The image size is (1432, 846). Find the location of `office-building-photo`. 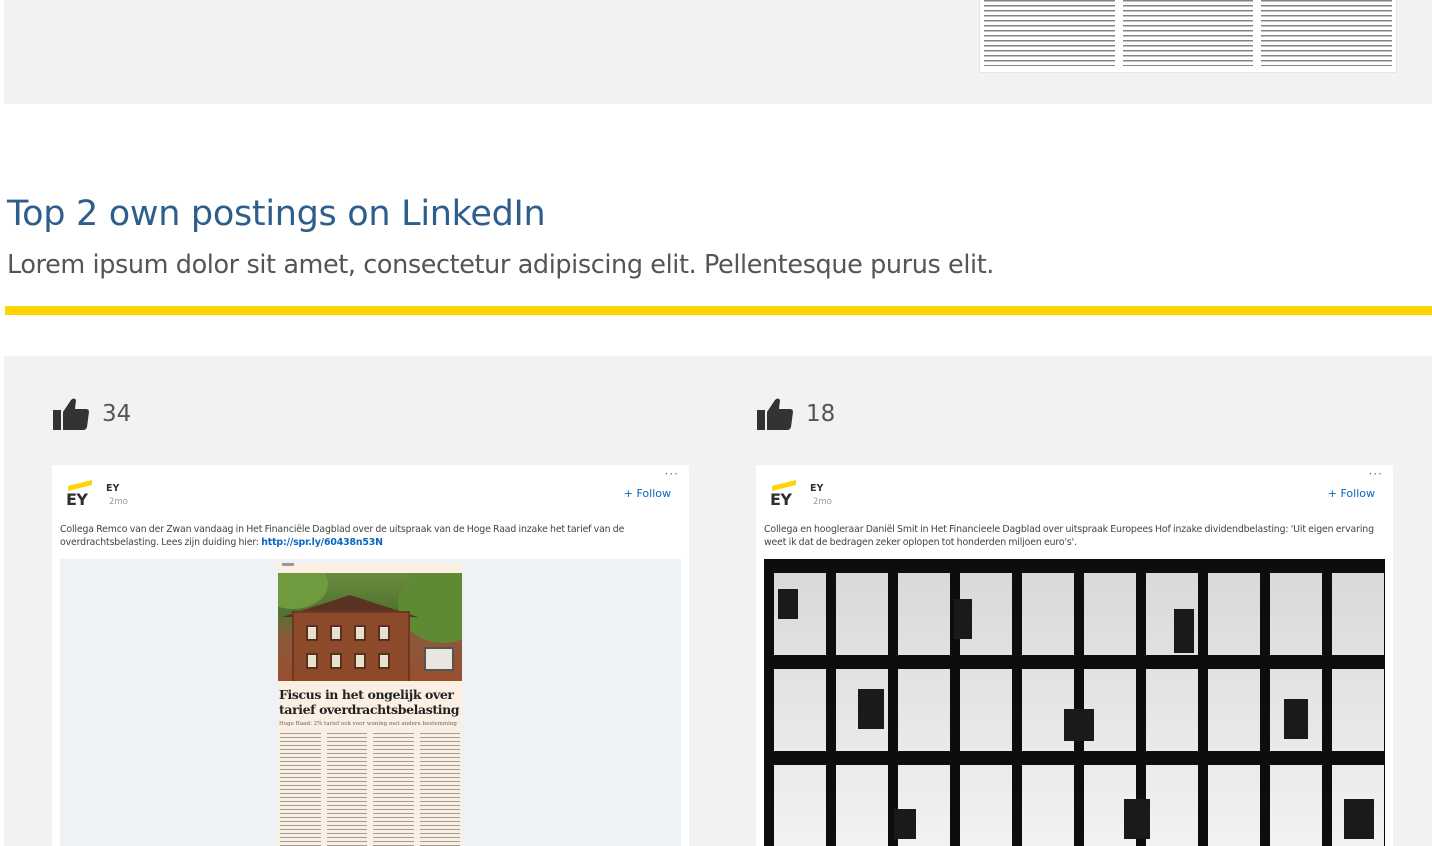

office-building-photo is located at coordinates (1074, 702).